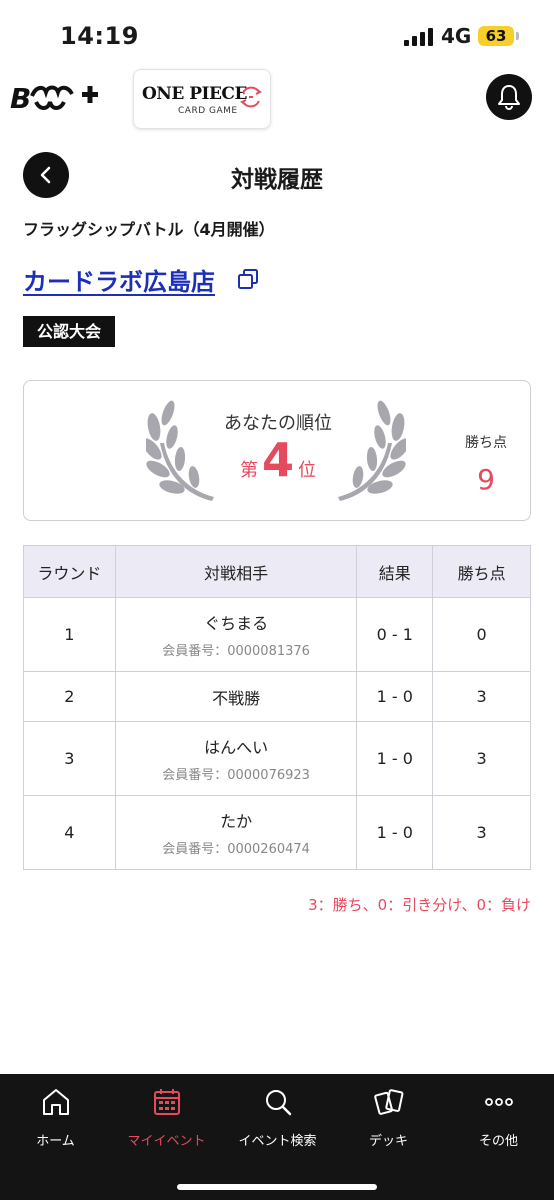 This screenshot has height=1200, width=554. I want to click on home-indicator, so click(277, 1187).